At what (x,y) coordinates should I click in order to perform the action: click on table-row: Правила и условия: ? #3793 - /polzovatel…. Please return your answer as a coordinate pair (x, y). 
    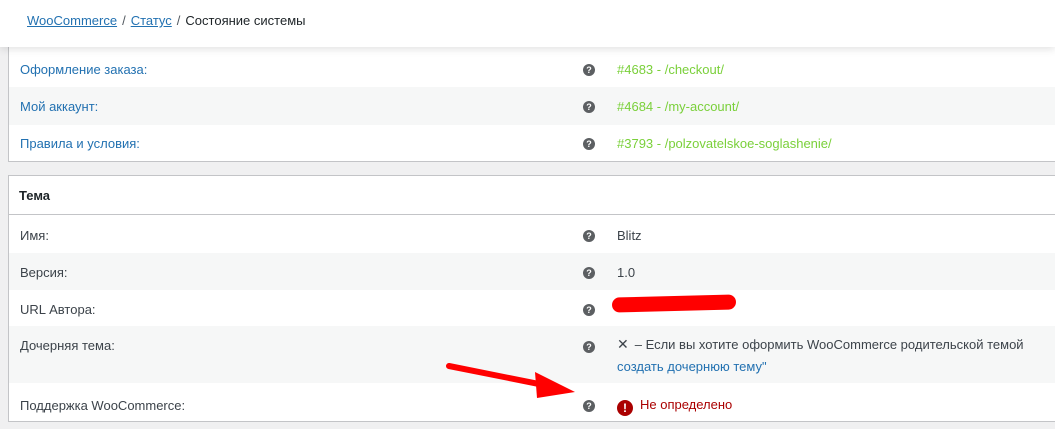
    Looking at the image, I should click on (532, 143).